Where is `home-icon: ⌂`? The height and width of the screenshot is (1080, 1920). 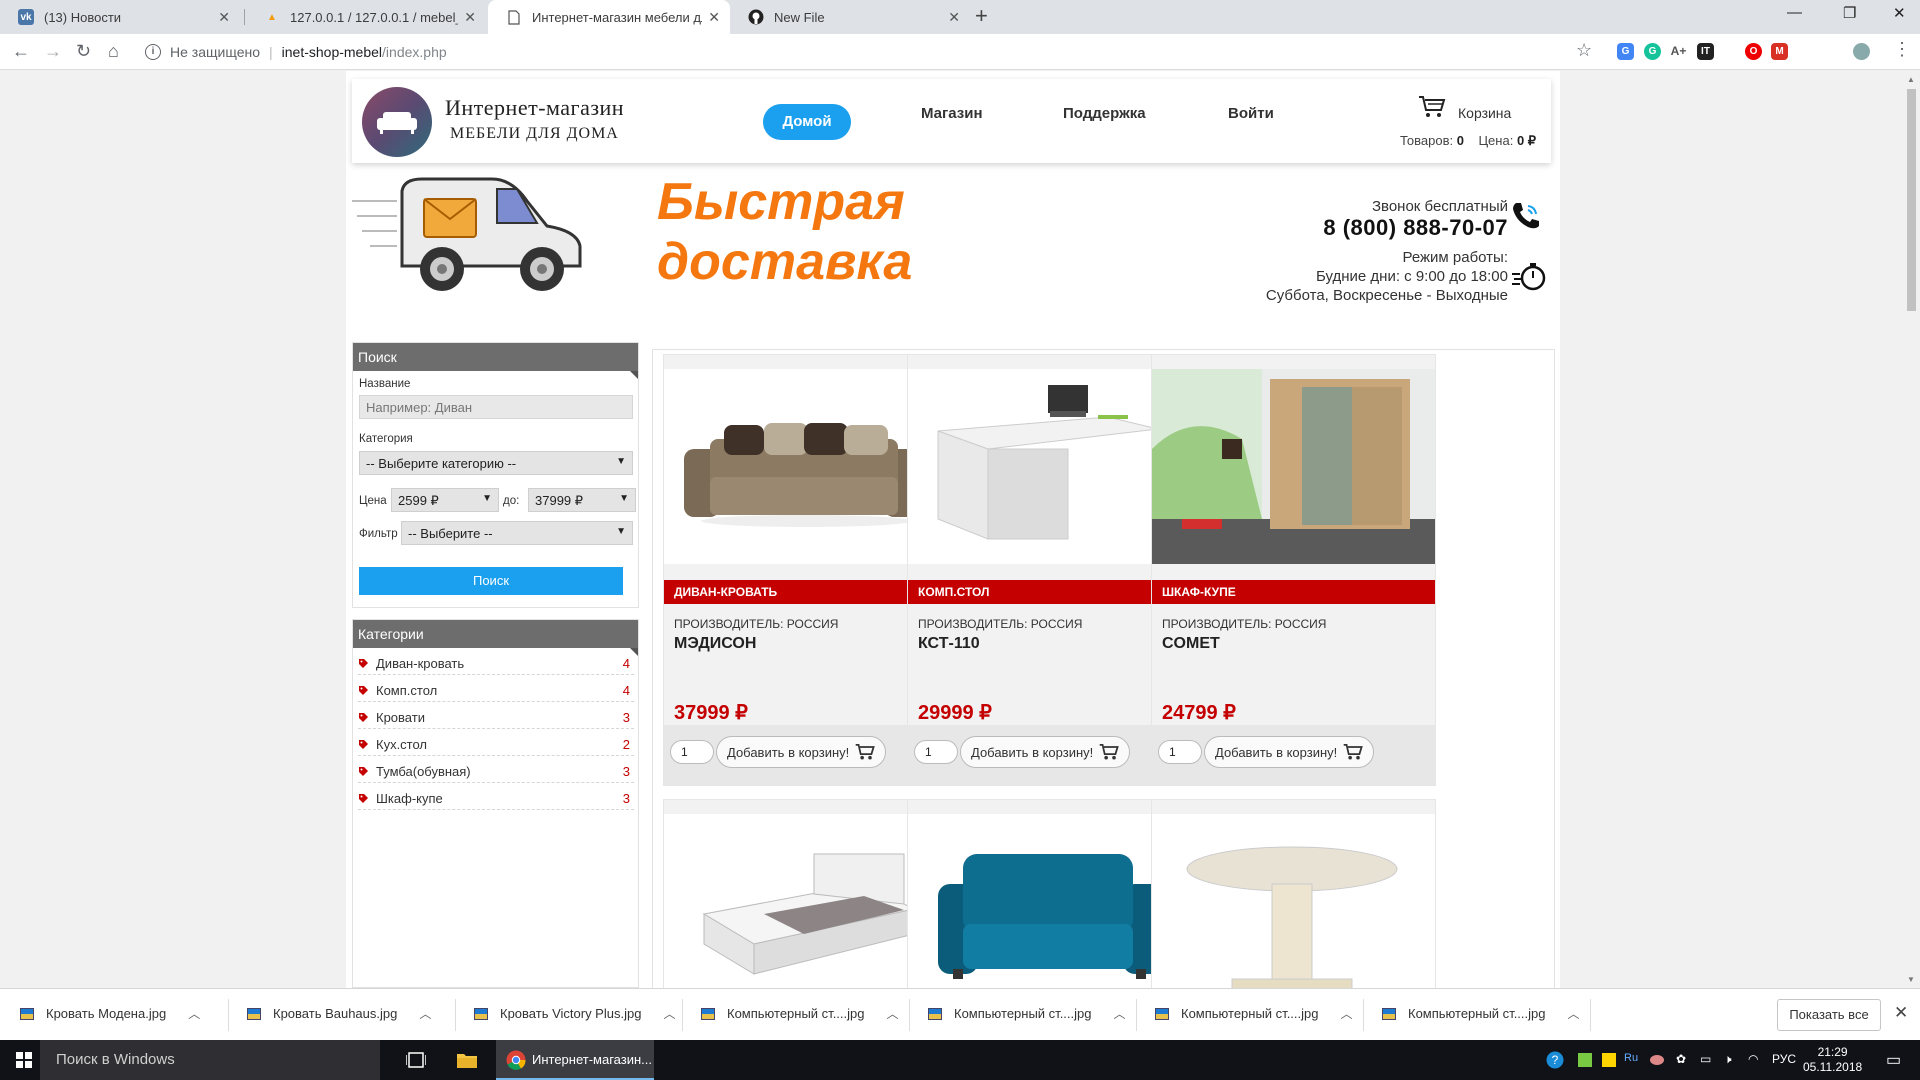
home-icon: ⌂ is located at coordinates (113, 51).